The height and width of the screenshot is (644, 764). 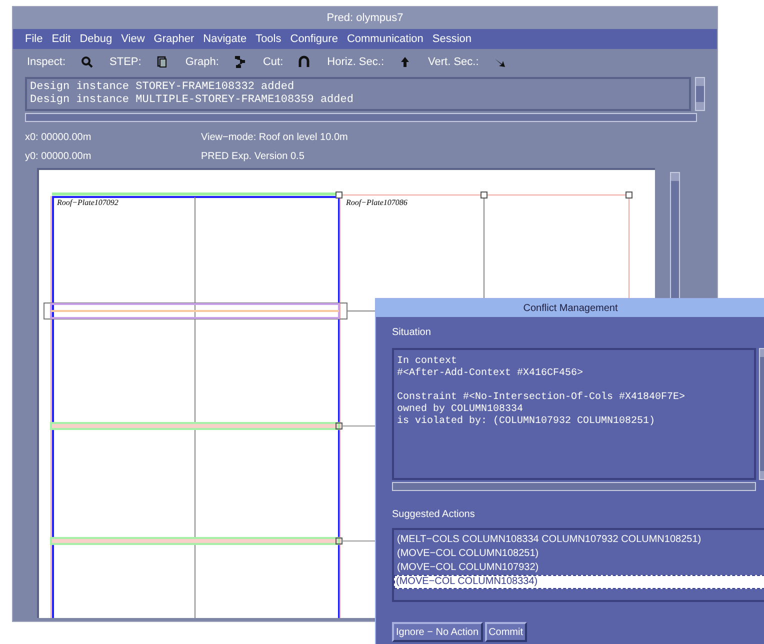 I want to click on menu-item: Grapher, so click(x=174, y=39).